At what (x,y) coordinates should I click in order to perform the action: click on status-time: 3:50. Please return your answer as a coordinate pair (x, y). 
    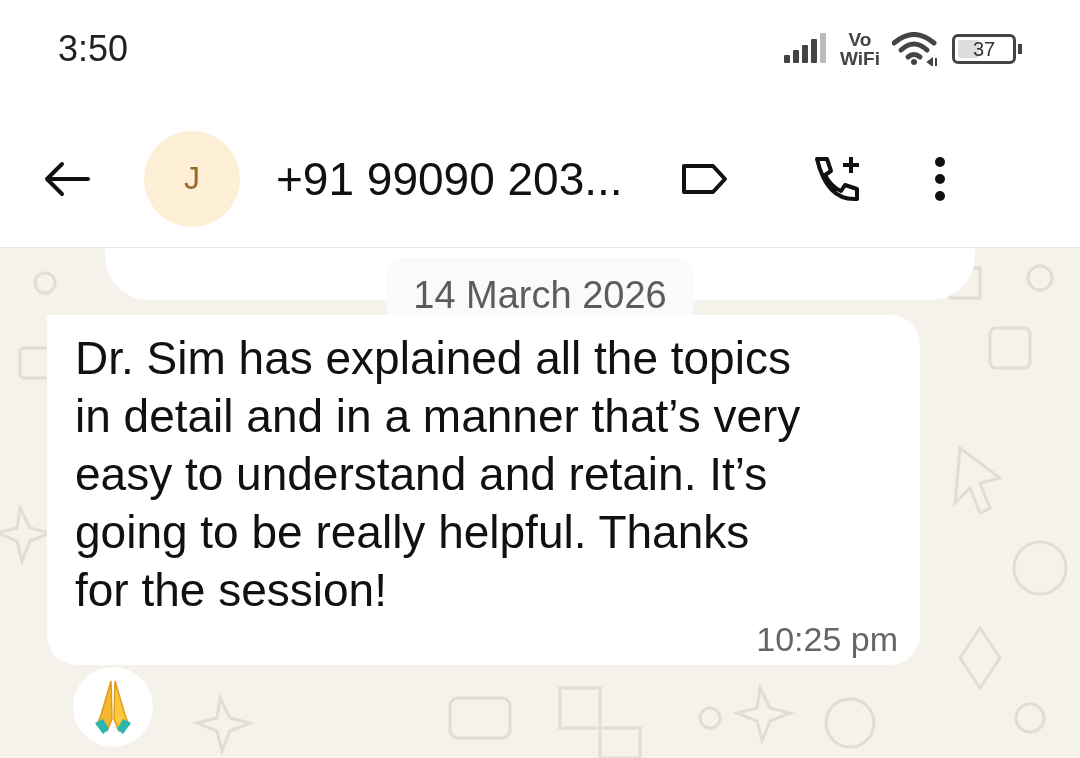
    Looking at the image, I should click on (93, 49).